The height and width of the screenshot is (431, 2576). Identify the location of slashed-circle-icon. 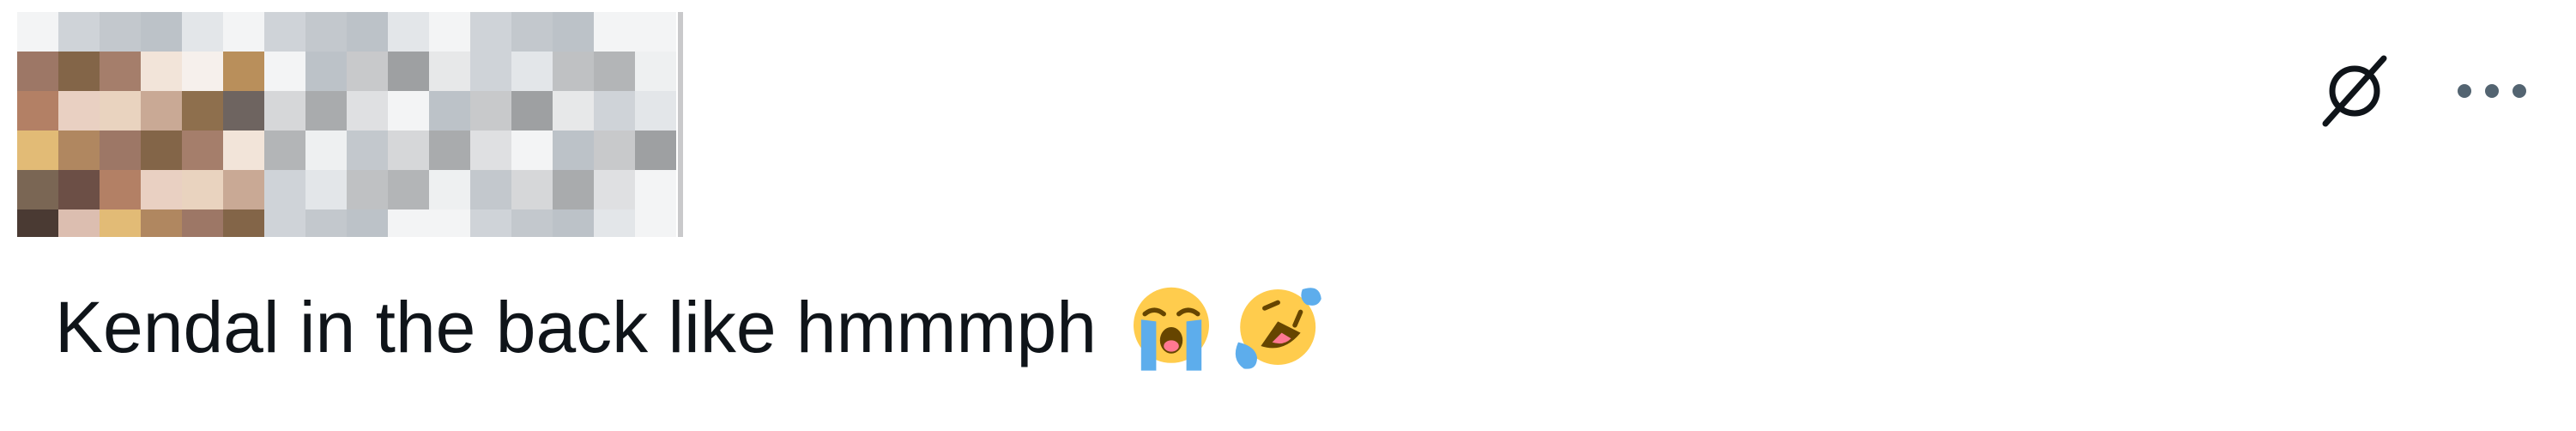
(2355, 91).